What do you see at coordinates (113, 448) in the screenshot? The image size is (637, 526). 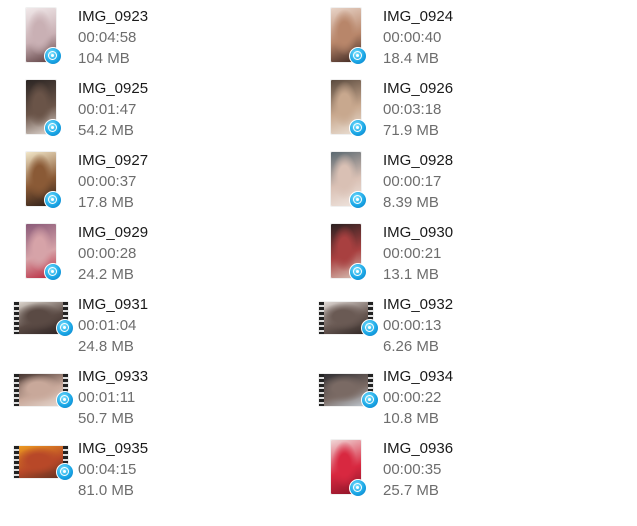 I see `file-name: IMG_0935` at bounding box center [113, 448].